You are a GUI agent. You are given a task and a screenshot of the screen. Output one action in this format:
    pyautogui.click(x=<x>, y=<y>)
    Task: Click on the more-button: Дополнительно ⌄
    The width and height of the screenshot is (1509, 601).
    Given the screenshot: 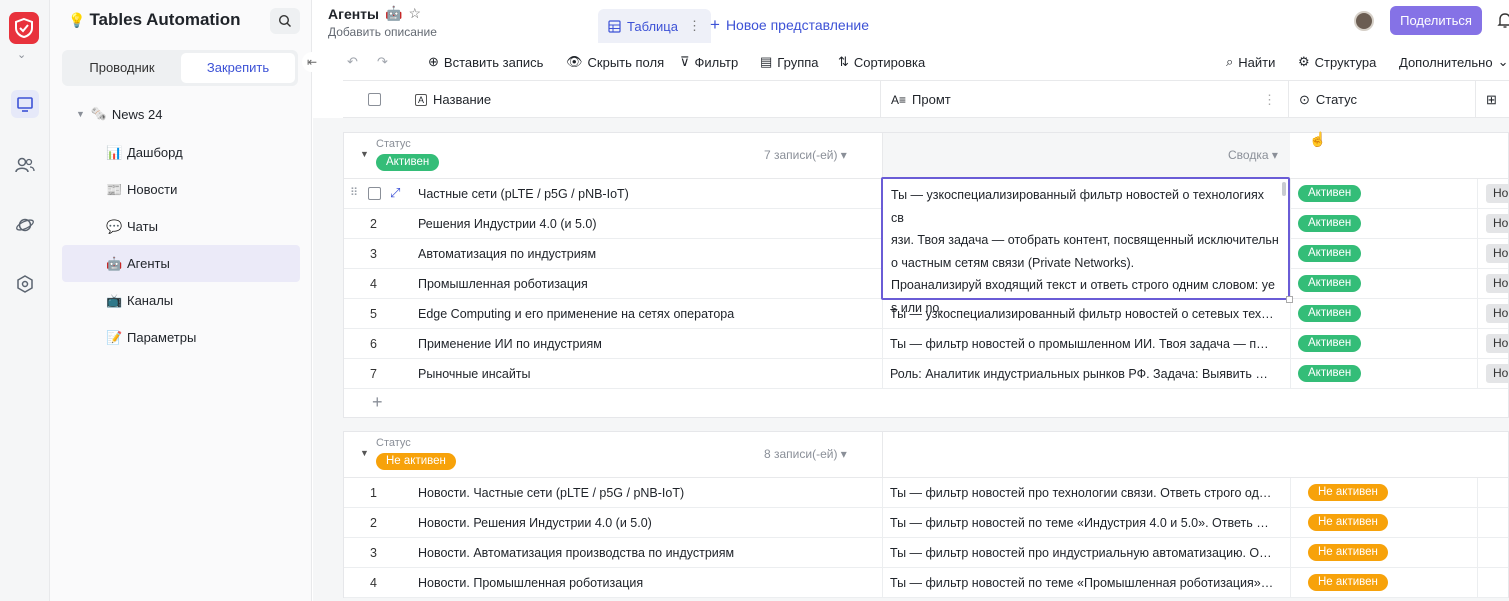 What is the action you would take?
    pyautogui.click(x=1453, y=62)
    